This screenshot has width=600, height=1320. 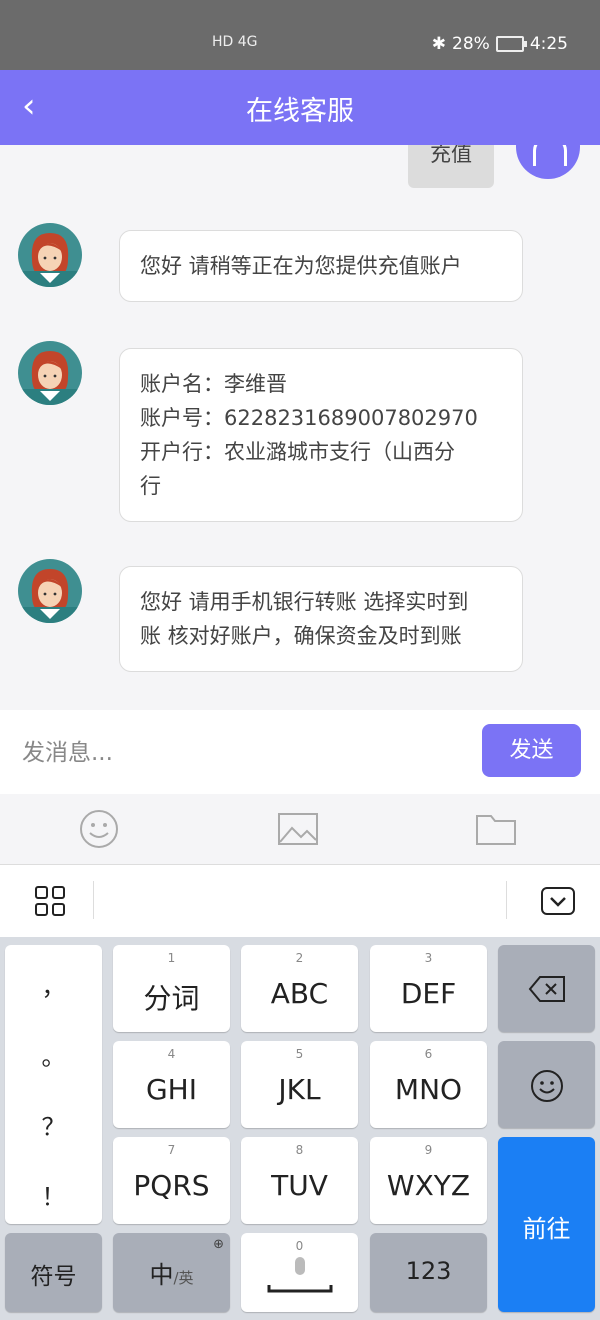 What do you see at coordinates (548, 44) in the screenshot?
I see `clock: 4:25` at bounding box center [548, 44].